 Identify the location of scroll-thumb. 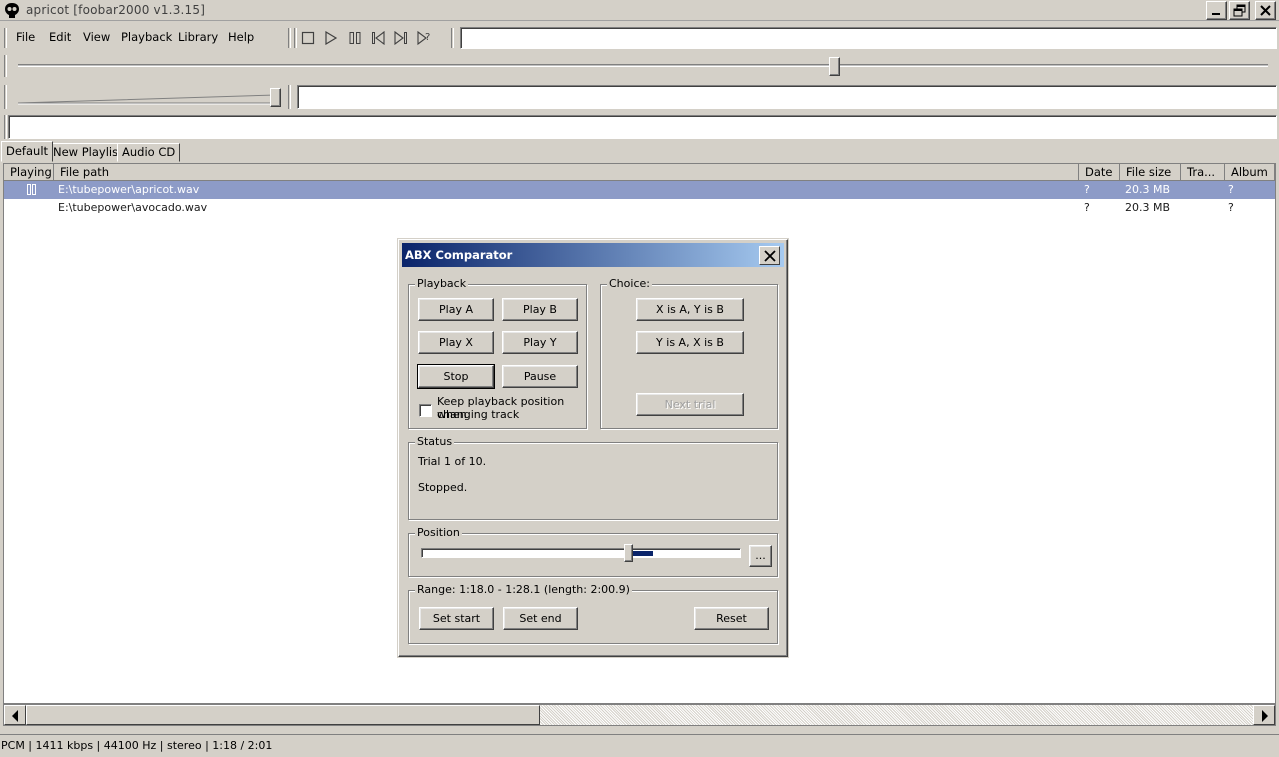
(283, 715).